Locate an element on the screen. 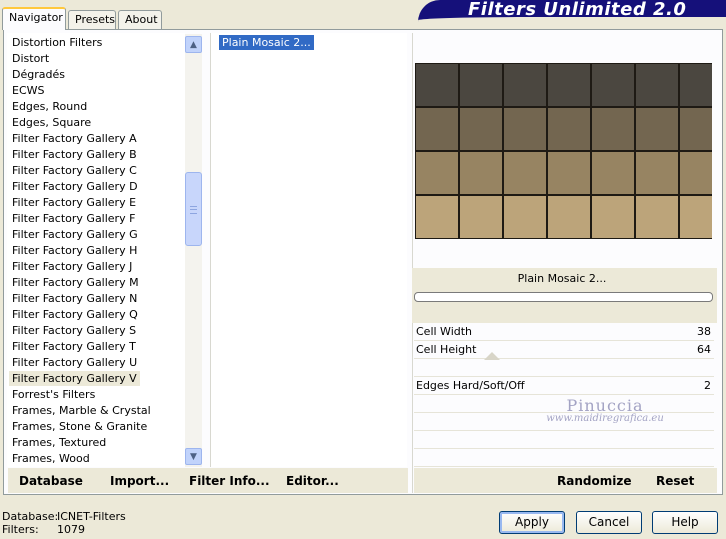 The image size is (726, 539). reset-button: Reset is located at coordinates (675, 481).